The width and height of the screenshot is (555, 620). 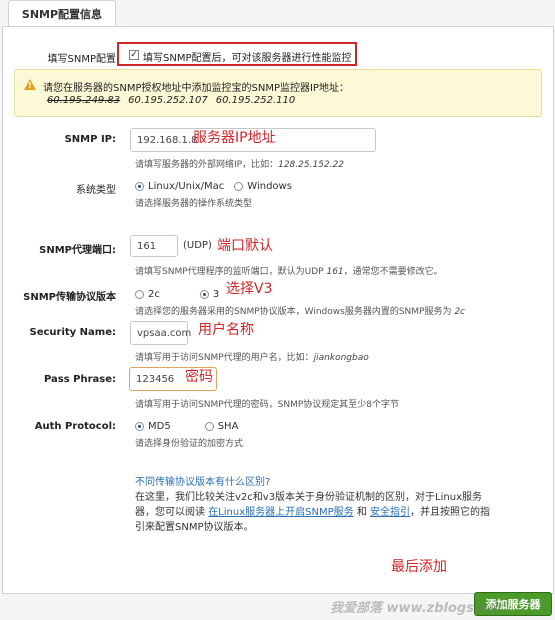 I want to click on os-windows-radio, so click(x=239, y=186).